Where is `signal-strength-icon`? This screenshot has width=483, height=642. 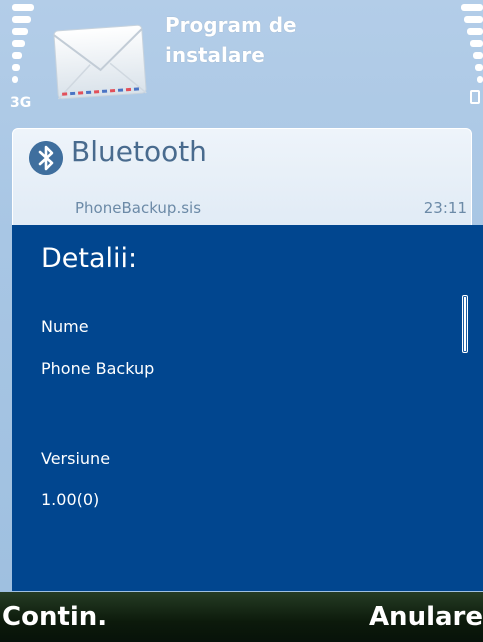
signal-strength-icon is located at coordinates (23, 47).